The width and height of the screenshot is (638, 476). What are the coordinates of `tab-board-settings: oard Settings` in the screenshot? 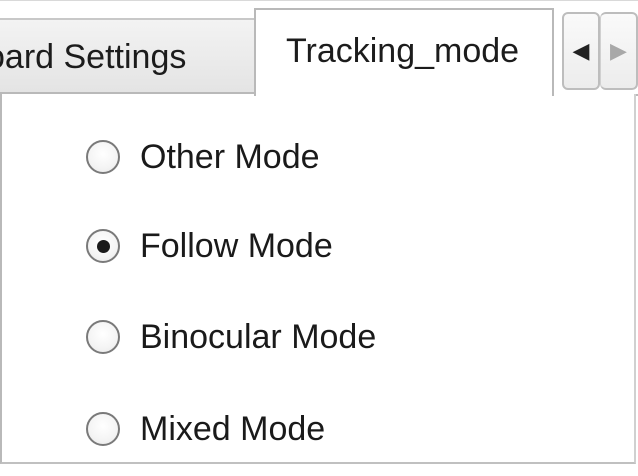 It's located at (128, 56).